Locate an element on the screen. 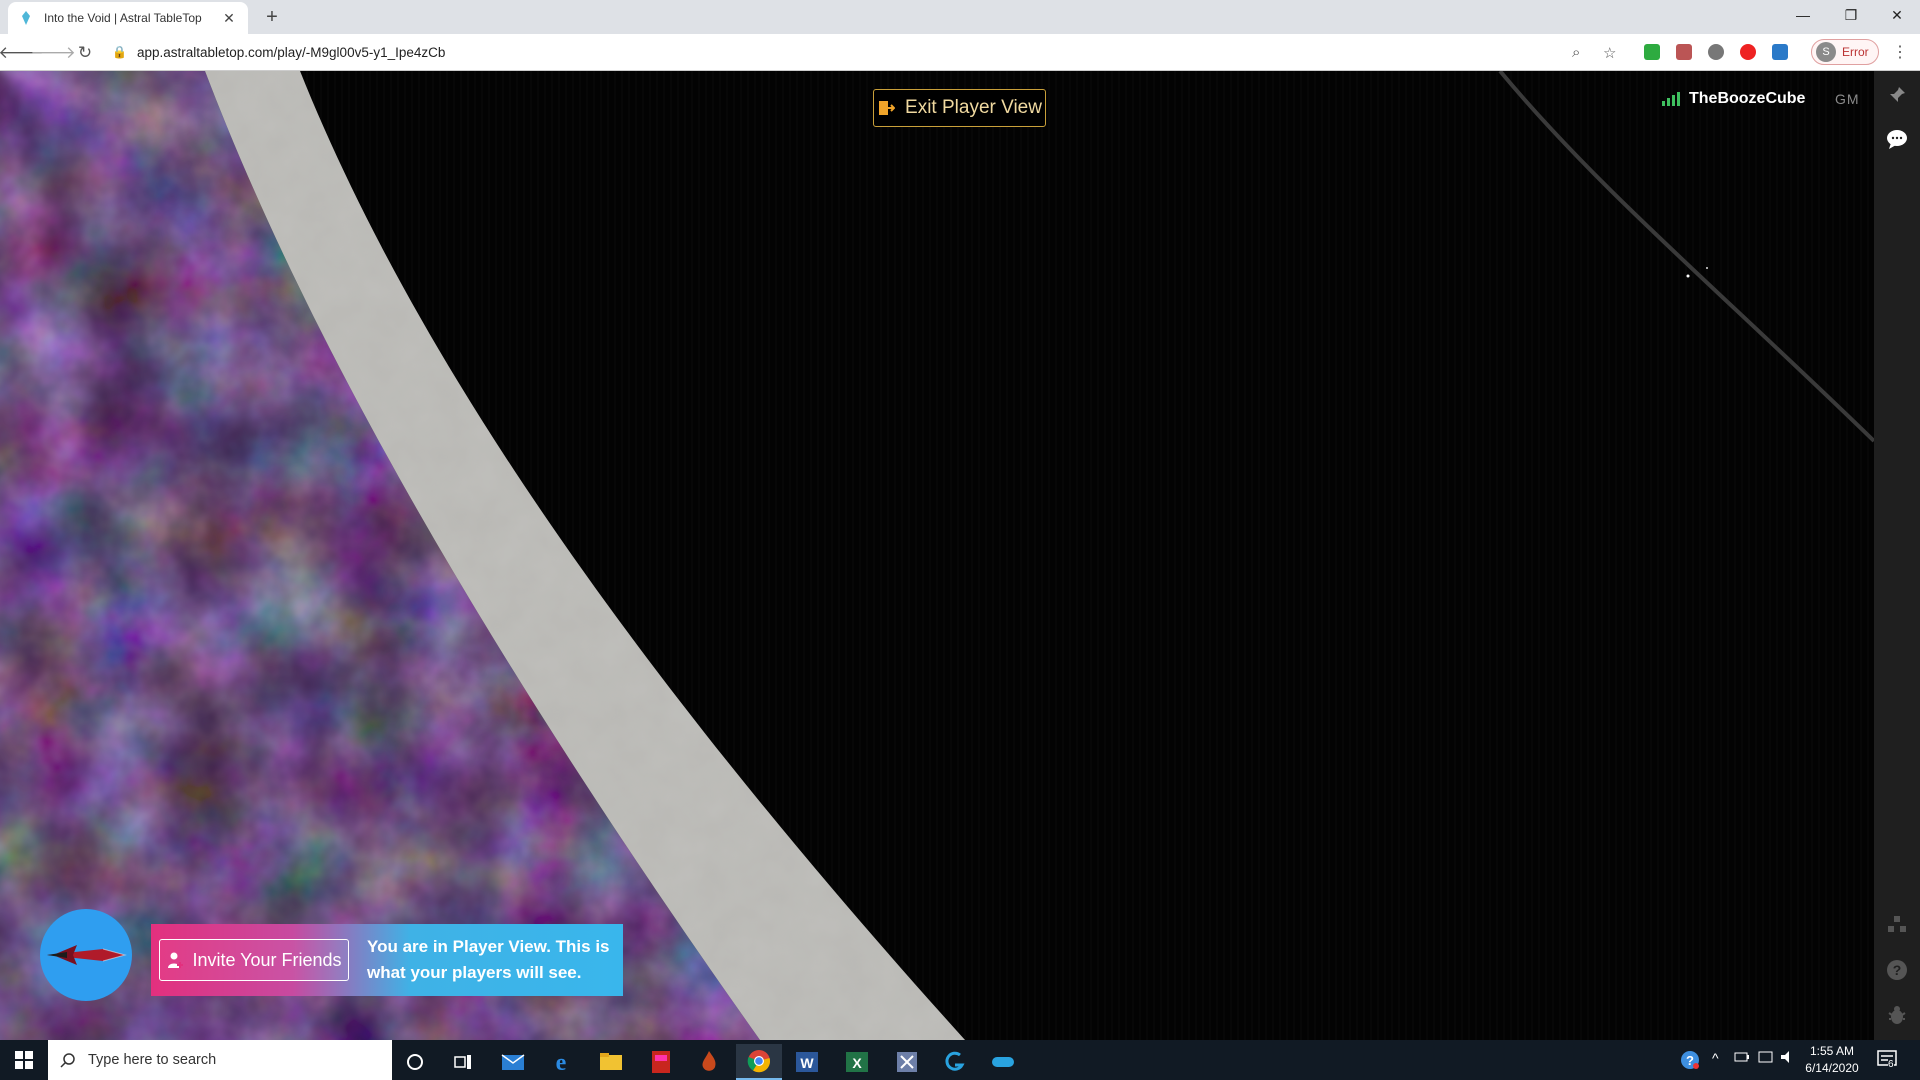  extension-circle-icon is located at coordinates (1716, 52).